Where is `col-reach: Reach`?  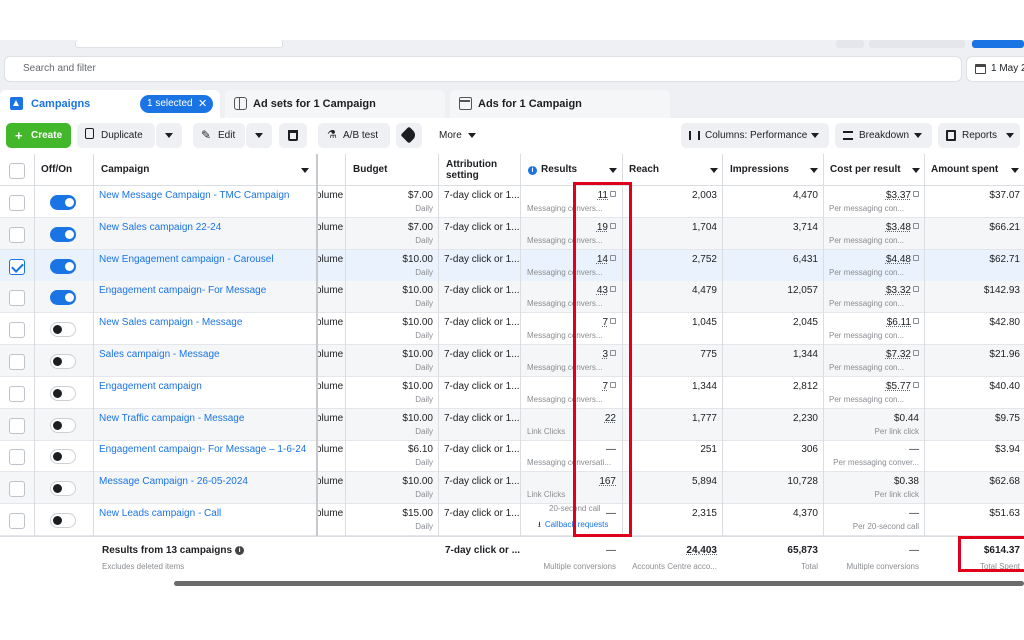 col-reach: Reach is located at coordinates (644, 169).